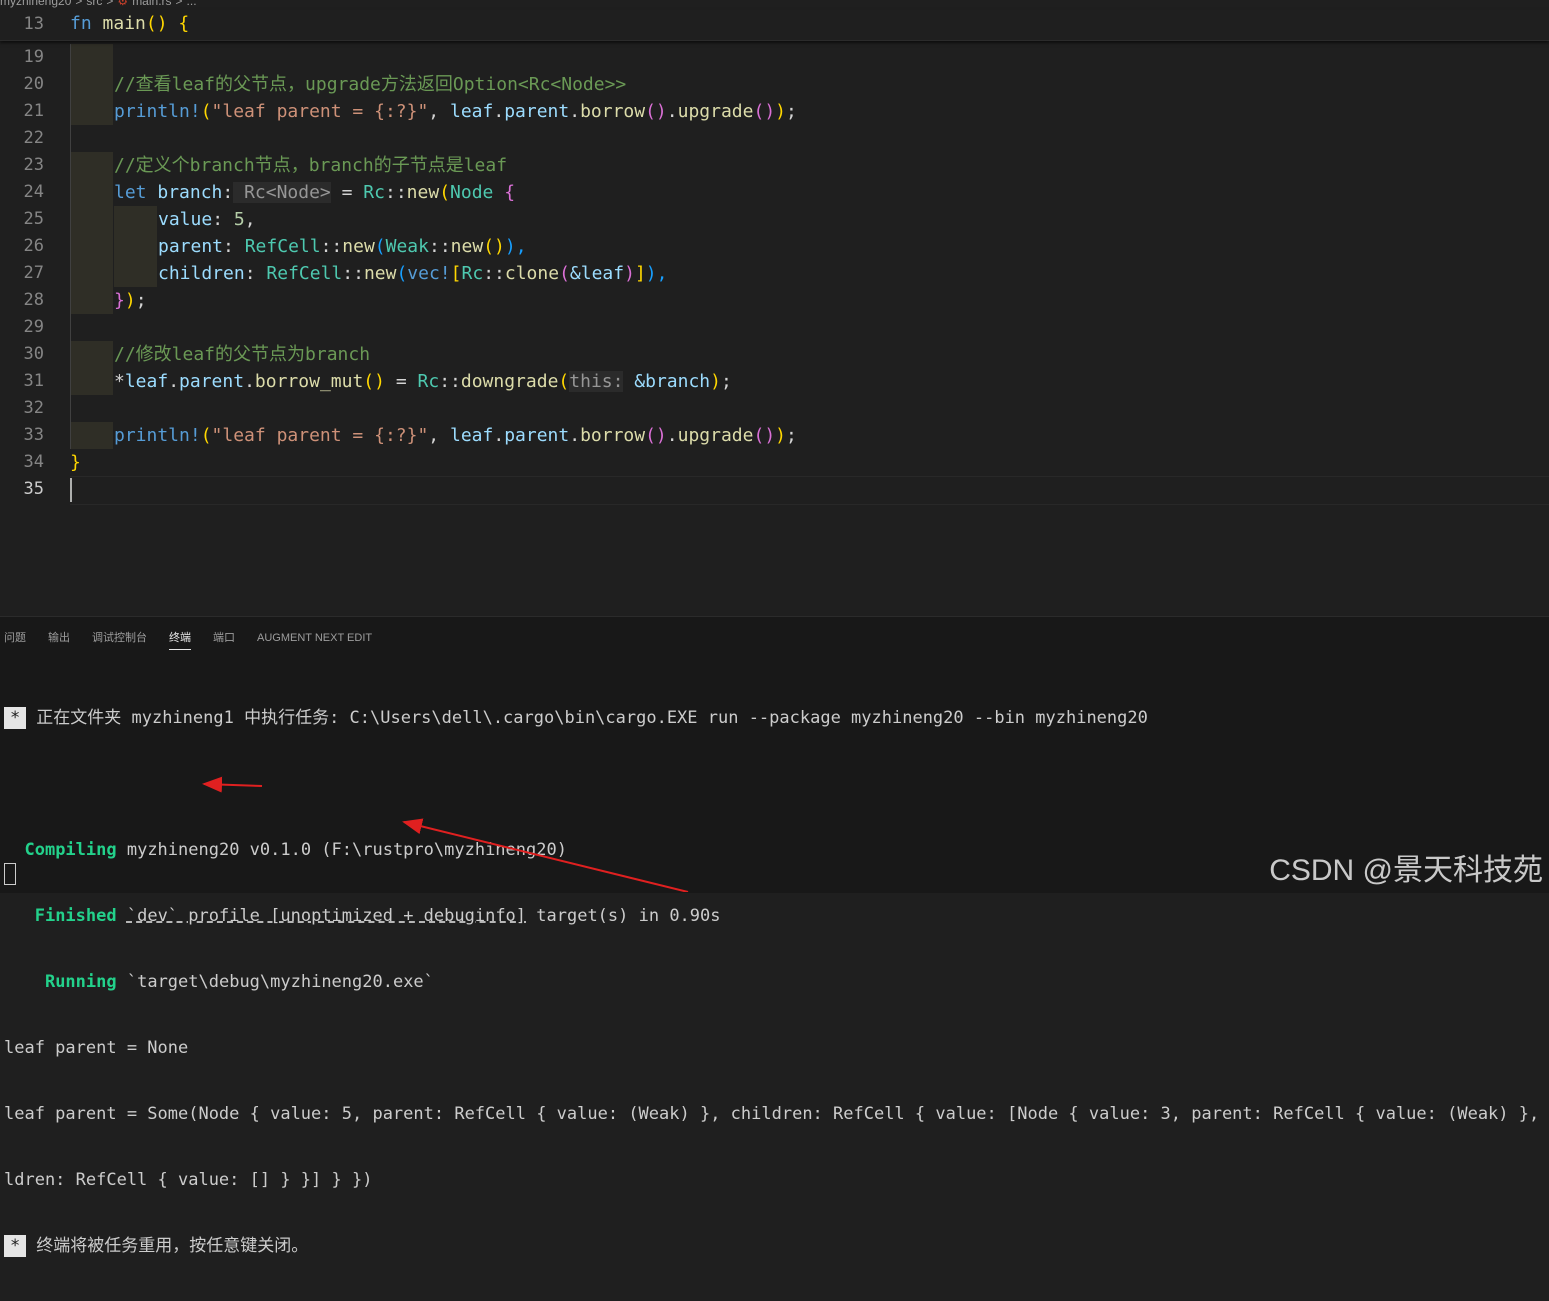  What do you see at coordinates (774, 489) in the screenshot?
I see `code-line: 35` at bounding box center [774, 489].